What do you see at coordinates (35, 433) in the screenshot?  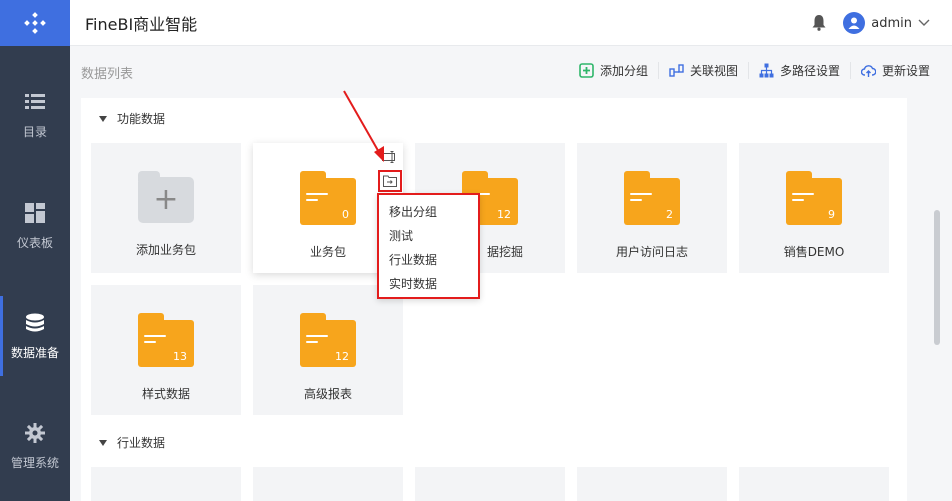 I see `gear-icon` at bounding box center [35, 433].